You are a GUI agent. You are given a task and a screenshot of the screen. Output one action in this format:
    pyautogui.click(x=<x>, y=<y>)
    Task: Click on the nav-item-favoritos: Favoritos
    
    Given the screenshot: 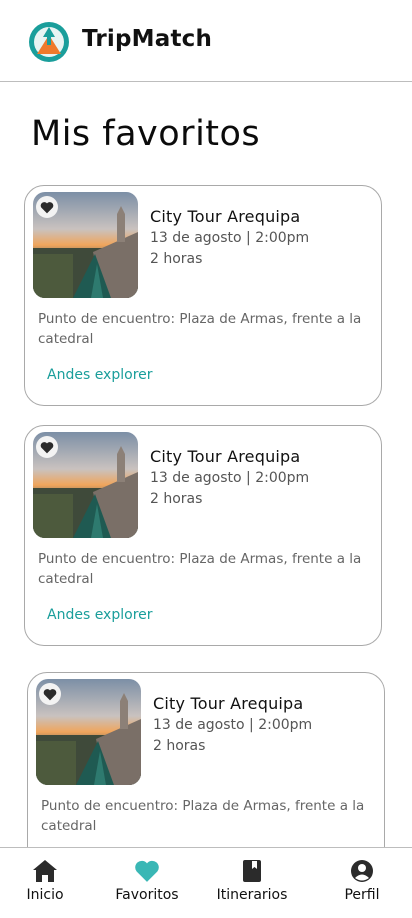 What is the action you would take?
    pyautogui.click(x=147, y=883)
    